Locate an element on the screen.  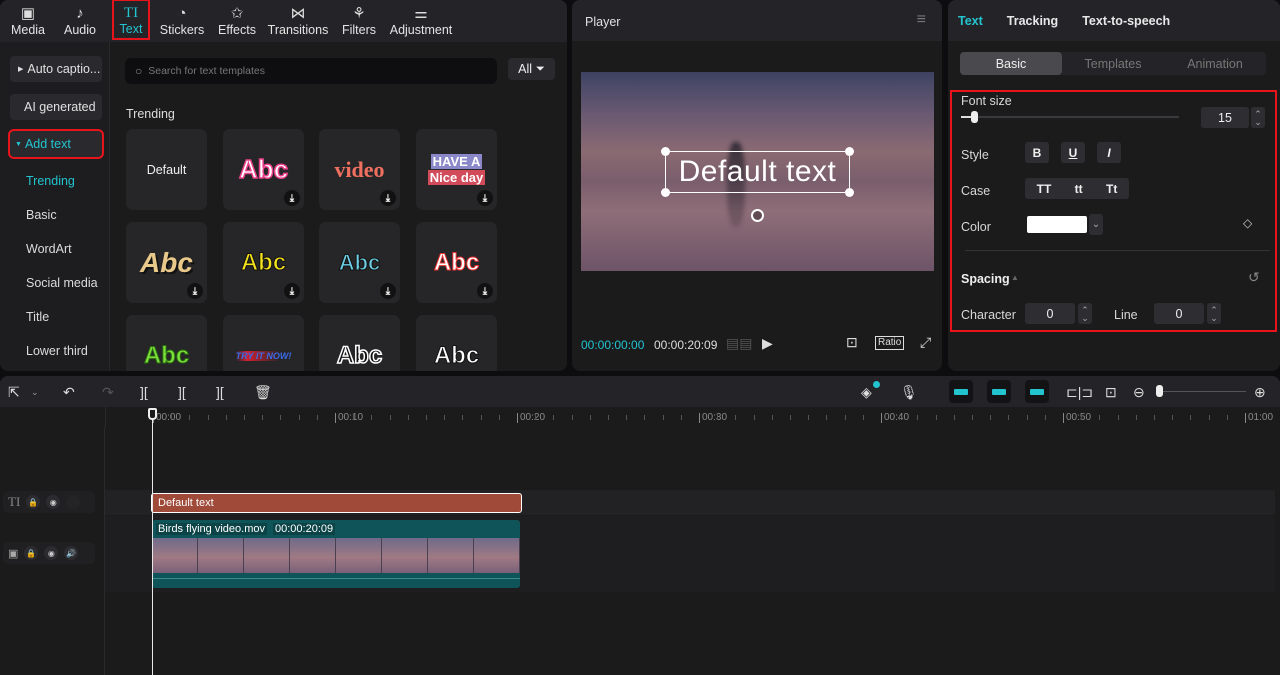
sidebar-item-title: Title is located at coordinates (37, 317).